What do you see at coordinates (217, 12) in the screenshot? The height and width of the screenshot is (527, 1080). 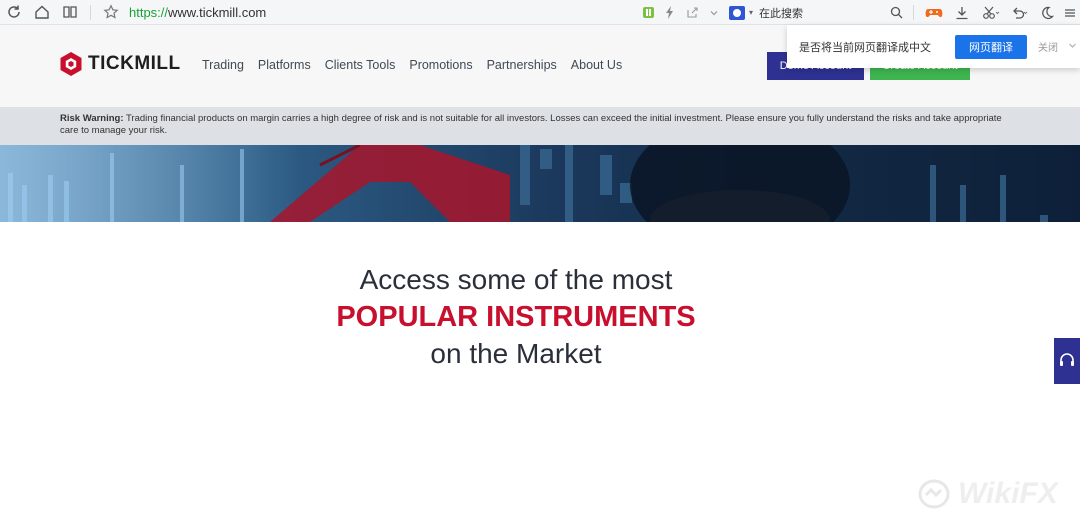 I see `url-host: www.tickmill.com` at bounding box center [217, 12].